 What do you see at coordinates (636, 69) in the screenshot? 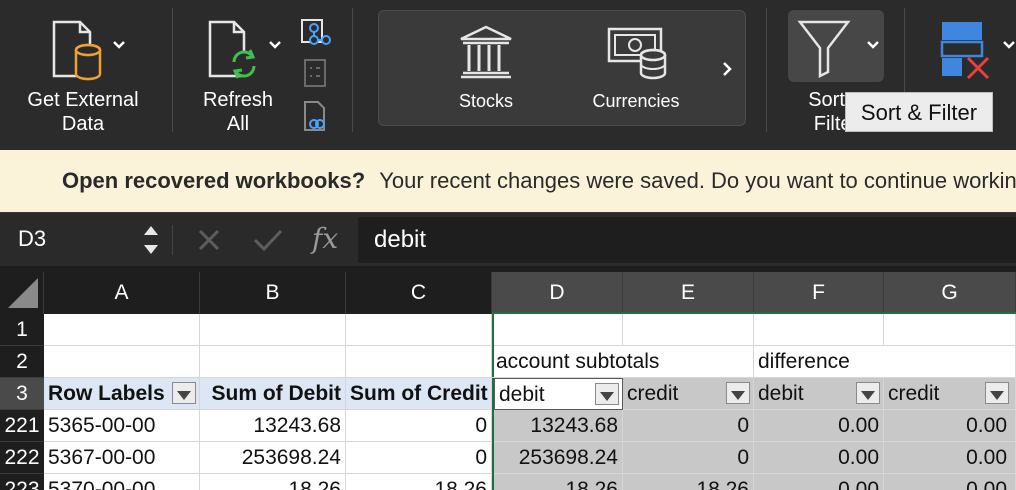
I see `currencies-button: Currencies` at bounding box center [636, 69].